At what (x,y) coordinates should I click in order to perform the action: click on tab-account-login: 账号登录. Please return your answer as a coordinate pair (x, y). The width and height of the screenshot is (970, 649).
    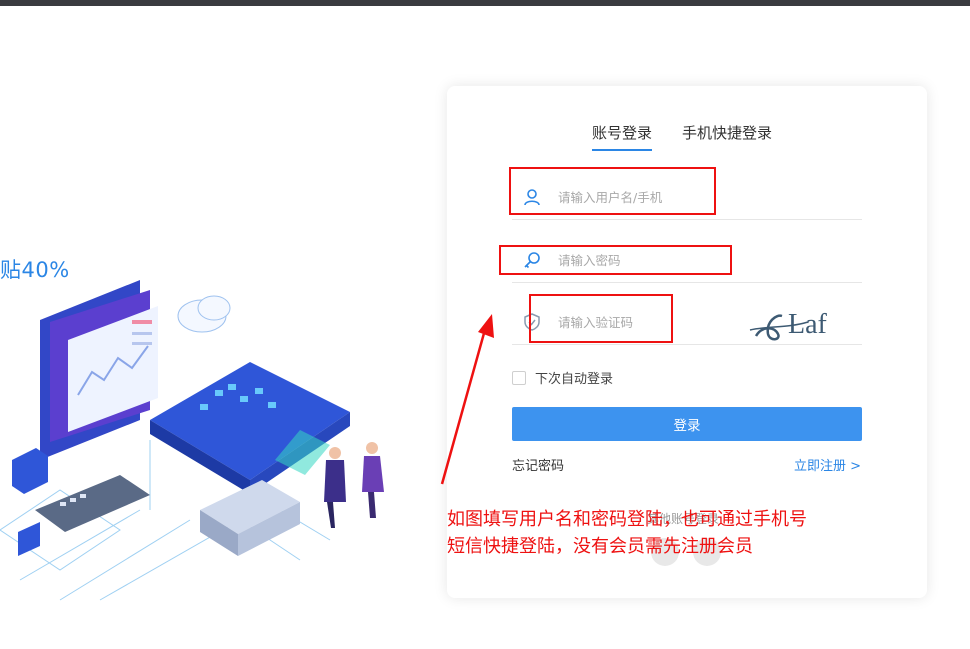
    Looking at the image, I should click on (622, 136).